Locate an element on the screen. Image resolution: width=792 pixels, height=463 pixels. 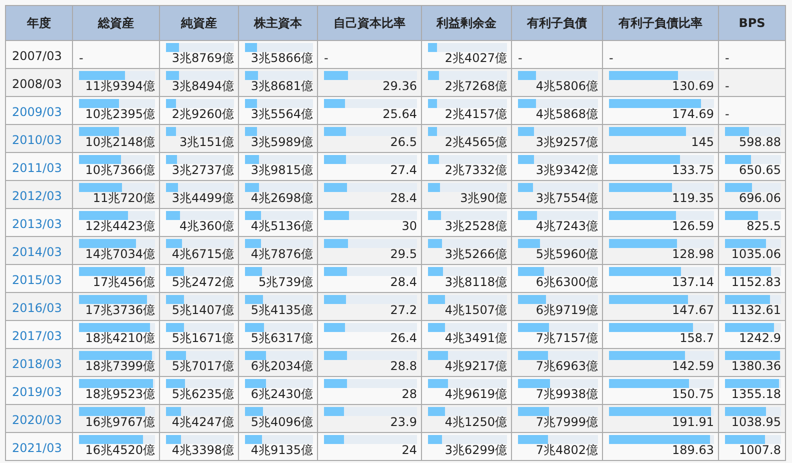
cell-value: 133.75 is located at coordinates (693, 171).